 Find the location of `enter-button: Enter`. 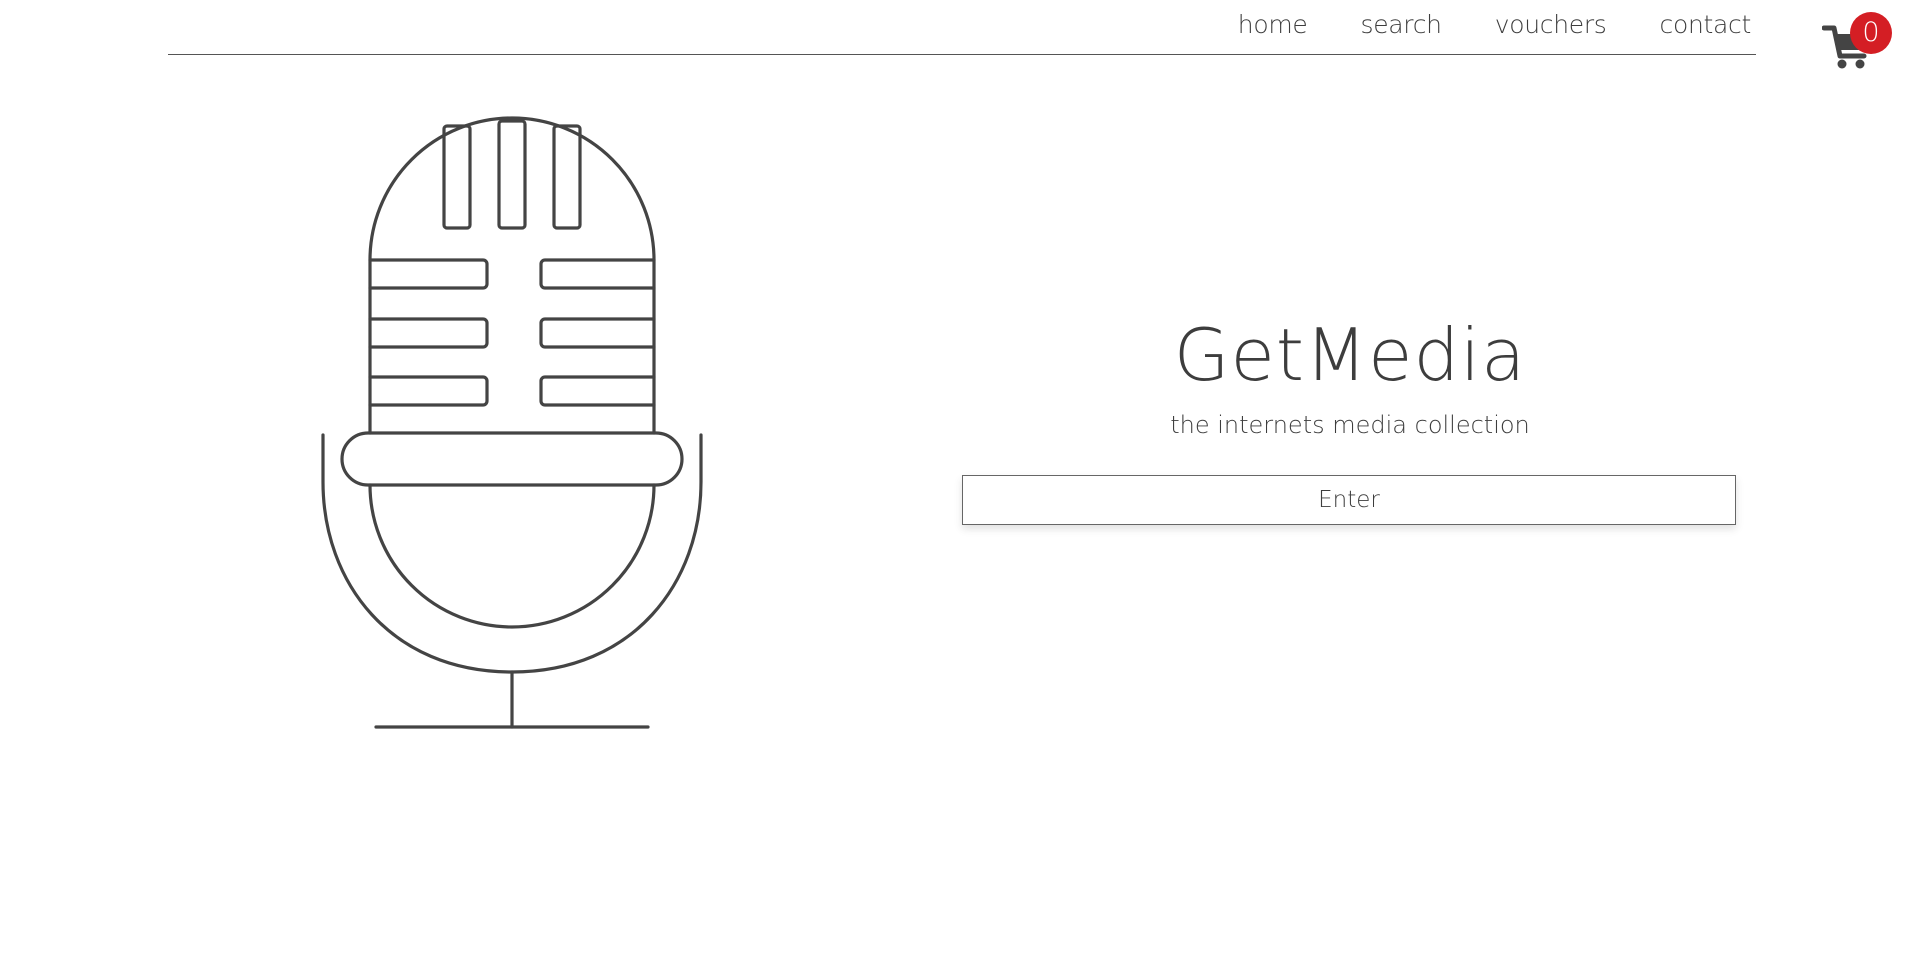

enter-button: Enter is located at coordinates (1349, 500).